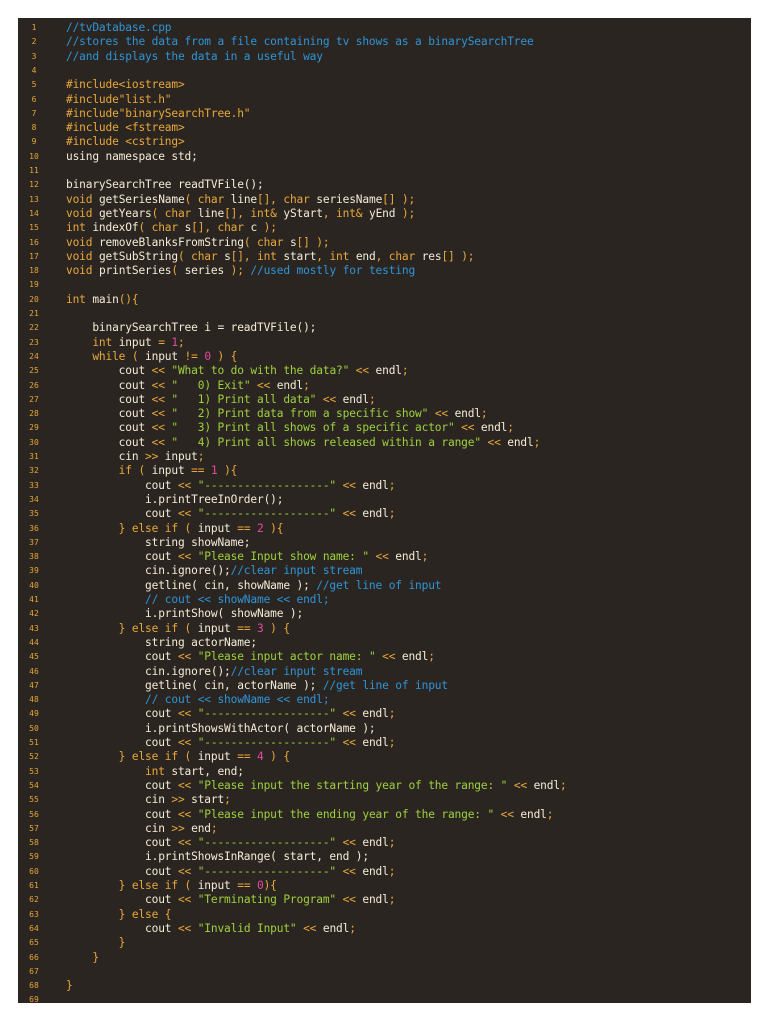 The width and height of the screenshot is (768, 1024). I want to click on code-line: 26 cout << " 0) Exit" << endl;, so click(384, 386).